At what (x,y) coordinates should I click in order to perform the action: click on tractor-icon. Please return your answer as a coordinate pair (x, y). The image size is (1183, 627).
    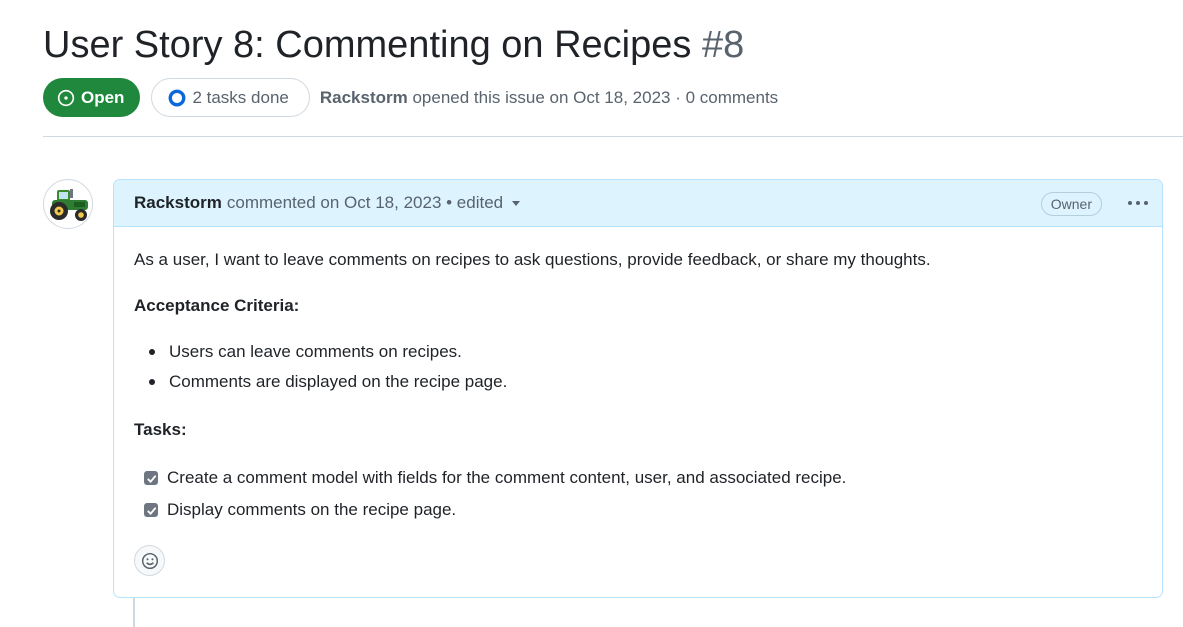
    Looking at the image, I should click on (69, 205).